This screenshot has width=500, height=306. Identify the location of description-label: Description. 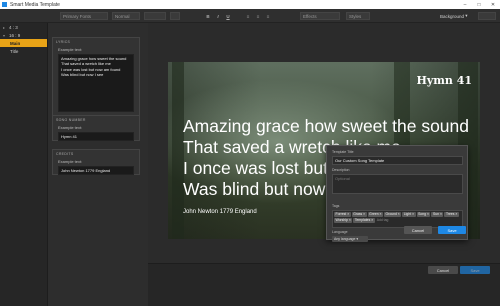
(341, 170).